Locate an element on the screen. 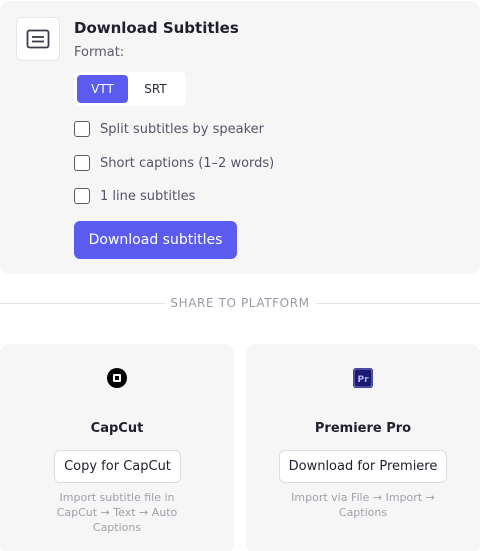 Image resolution: width=480 pixels, height=551 pixels. option-one-line: 1 line subtitles is located at coordinates (134, 196).